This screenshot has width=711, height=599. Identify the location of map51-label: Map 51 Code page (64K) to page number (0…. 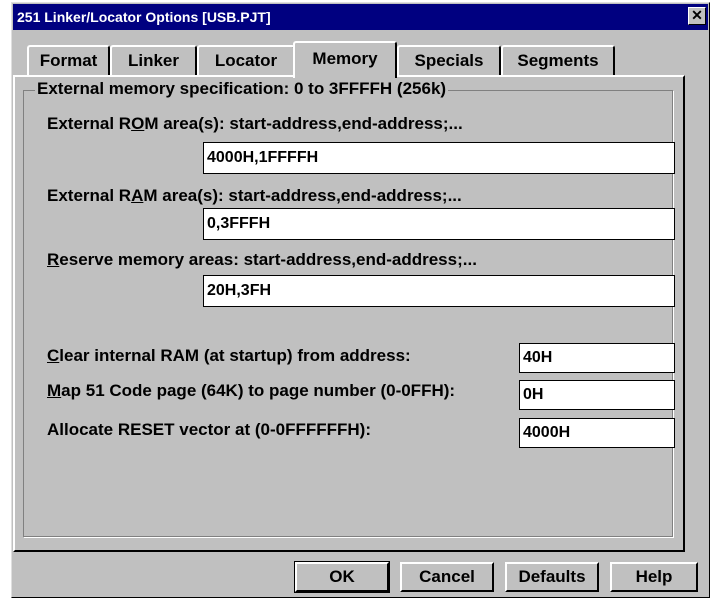
(251, 391).